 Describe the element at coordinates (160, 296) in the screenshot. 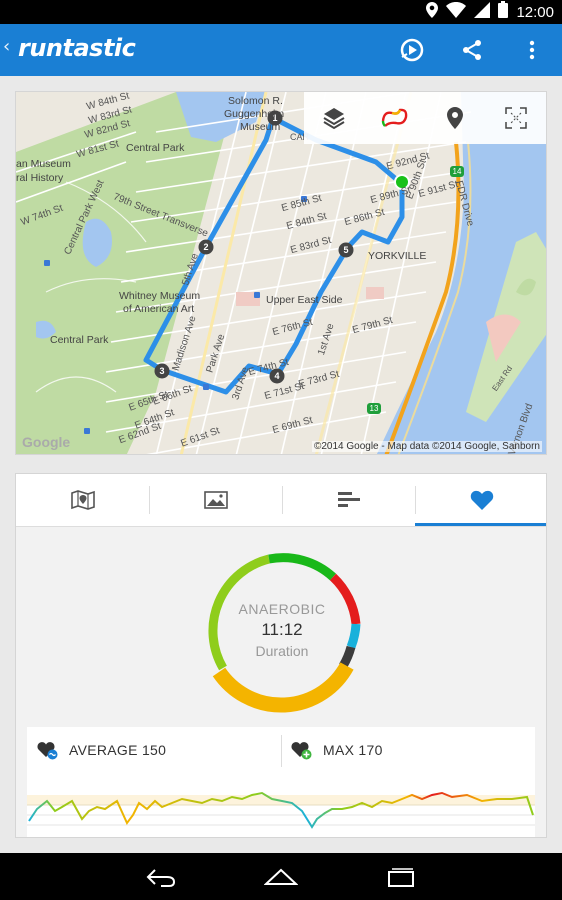

I see `map-label: Whitney Museum` at that location.